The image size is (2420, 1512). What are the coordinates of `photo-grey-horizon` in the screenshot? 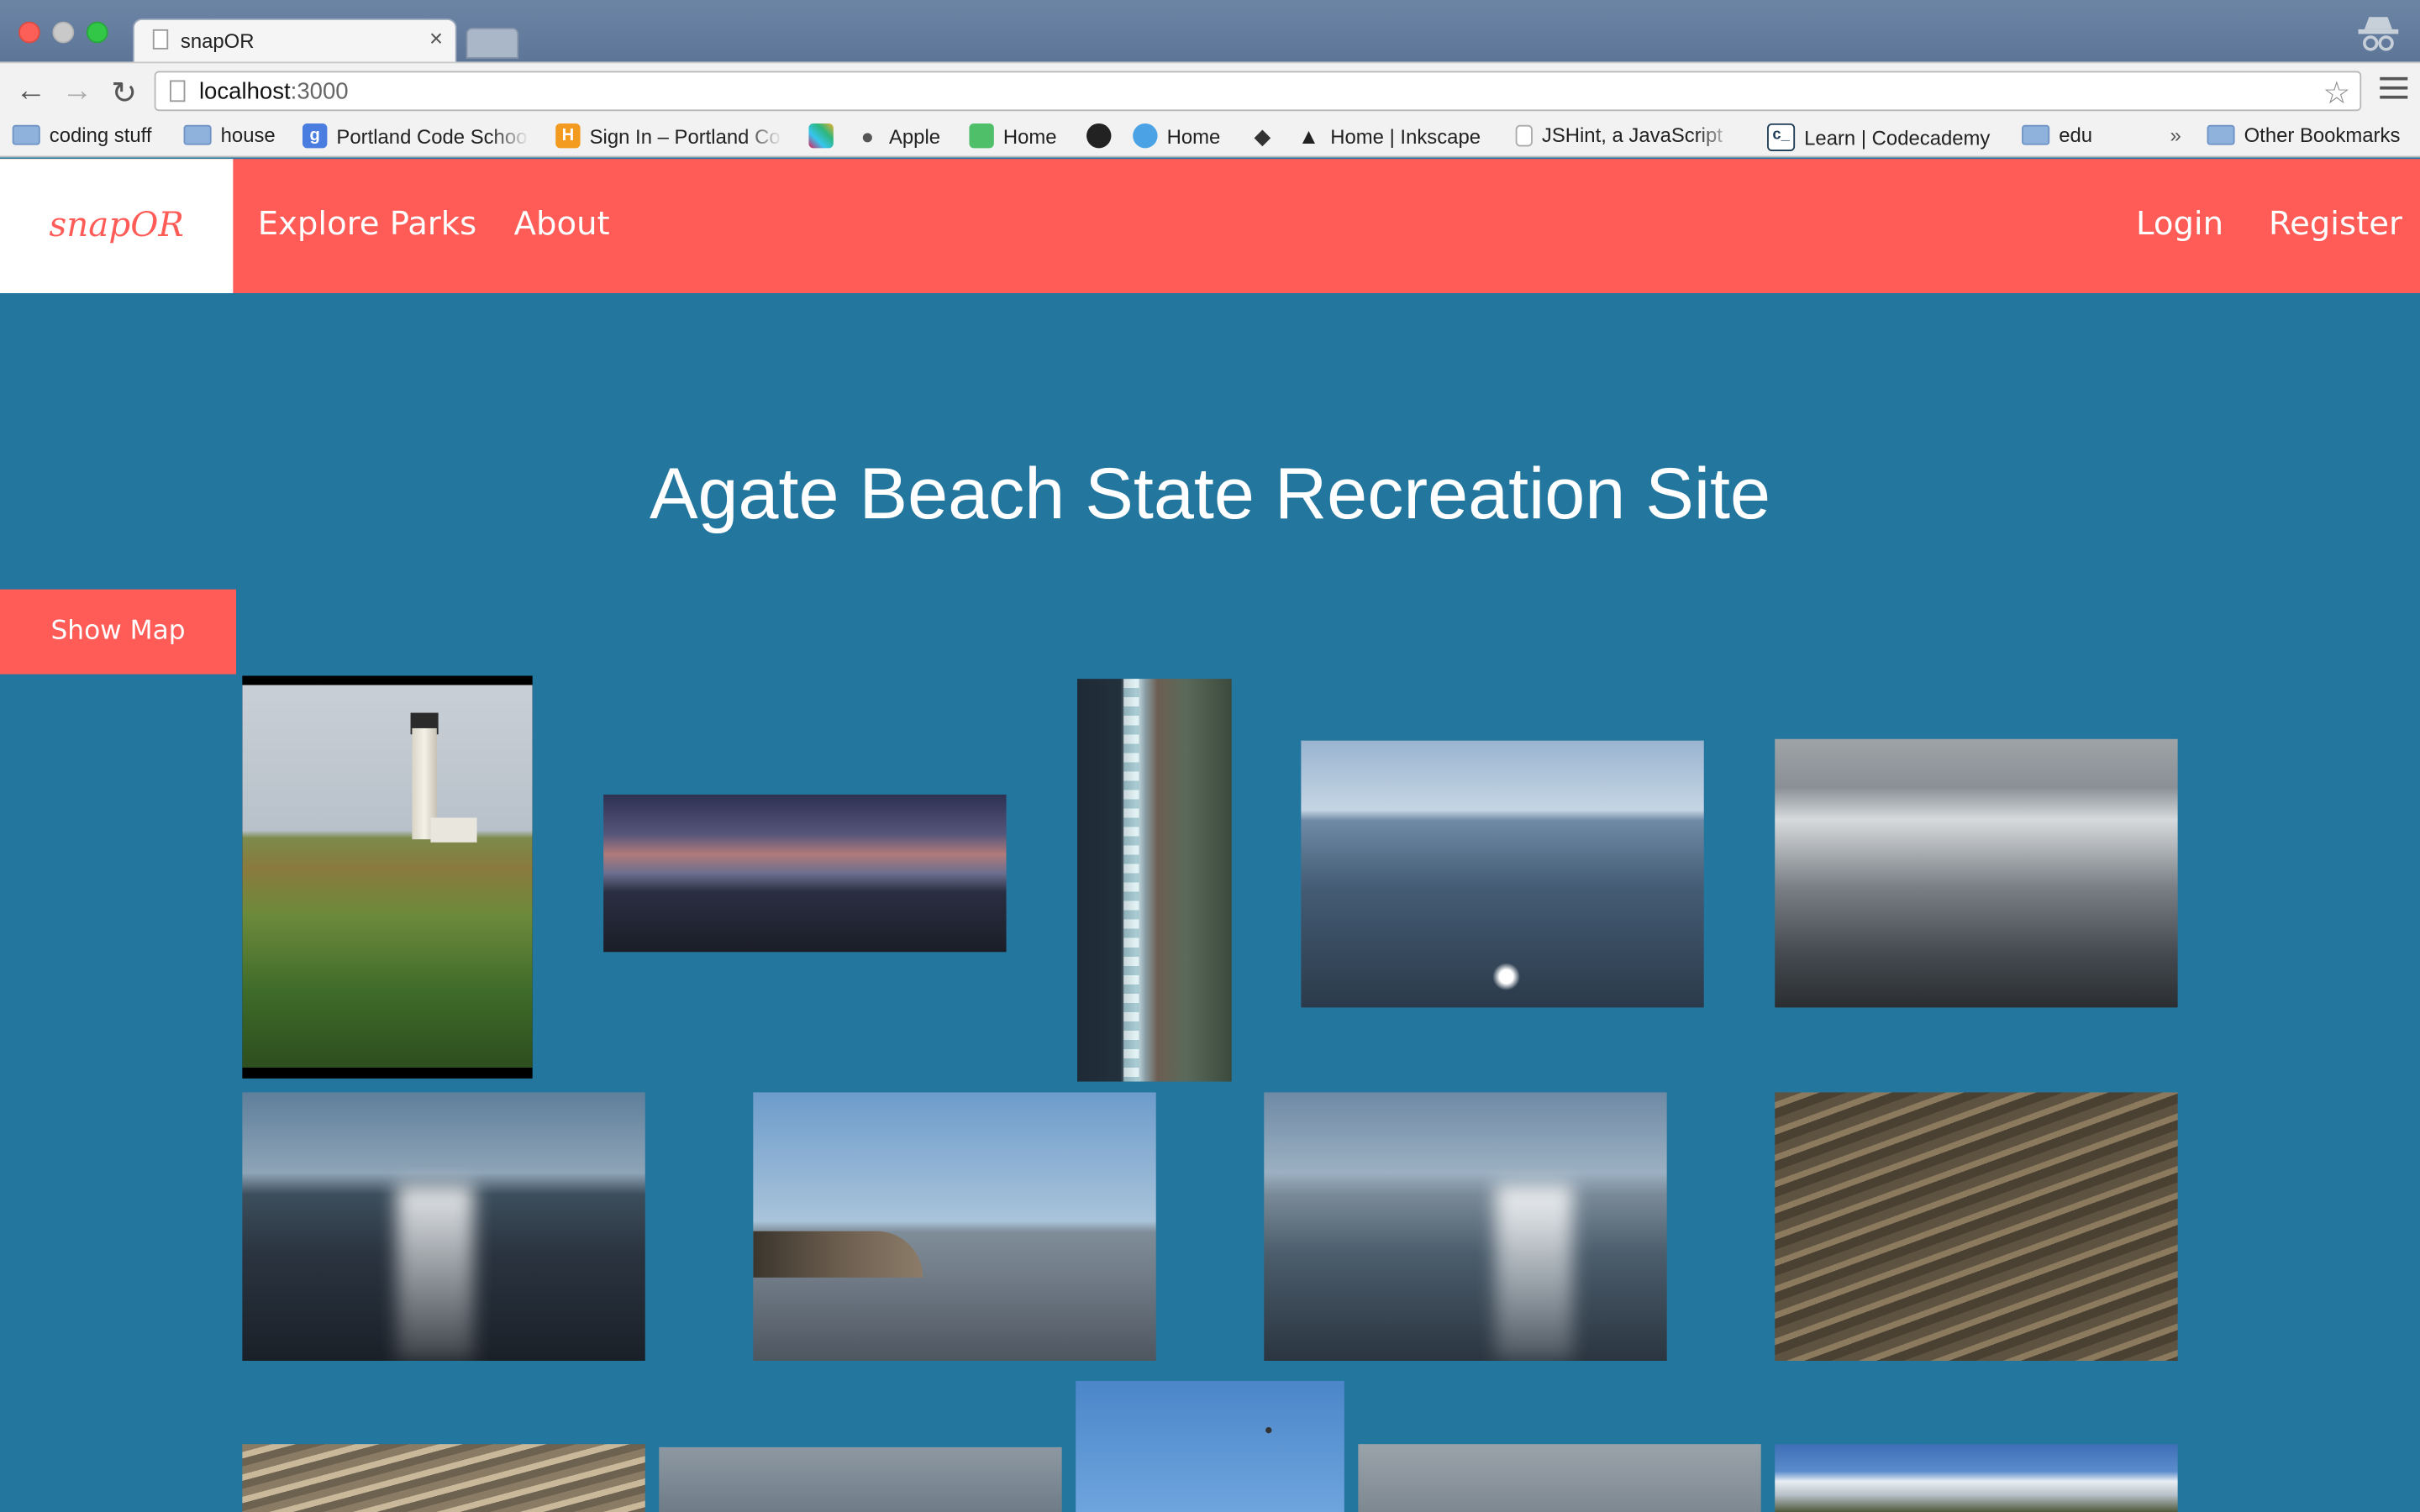 It's located at (1559, 1478).